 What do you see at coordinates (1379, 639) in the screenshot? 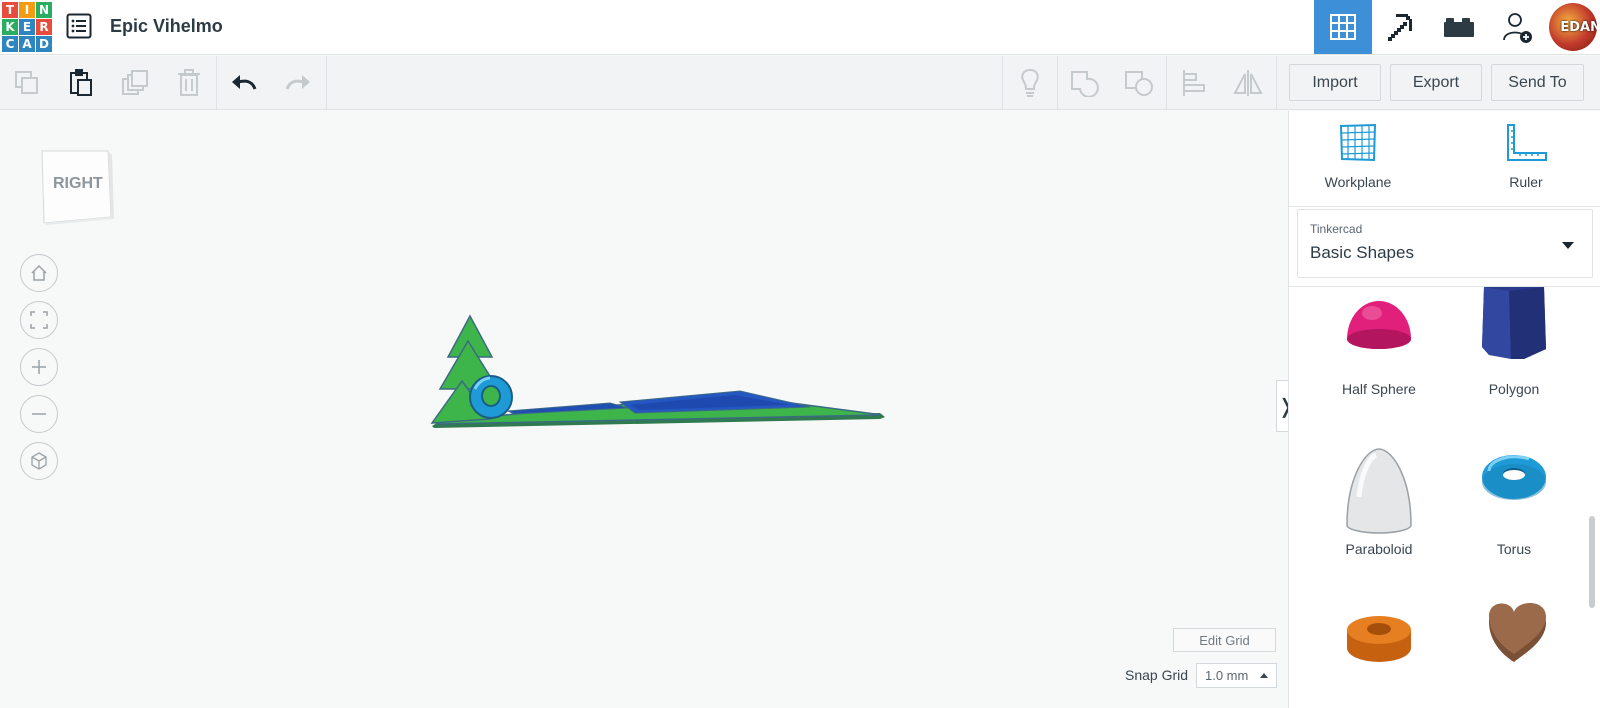
I see `tube-icon` at bounding box center [1379, 639].